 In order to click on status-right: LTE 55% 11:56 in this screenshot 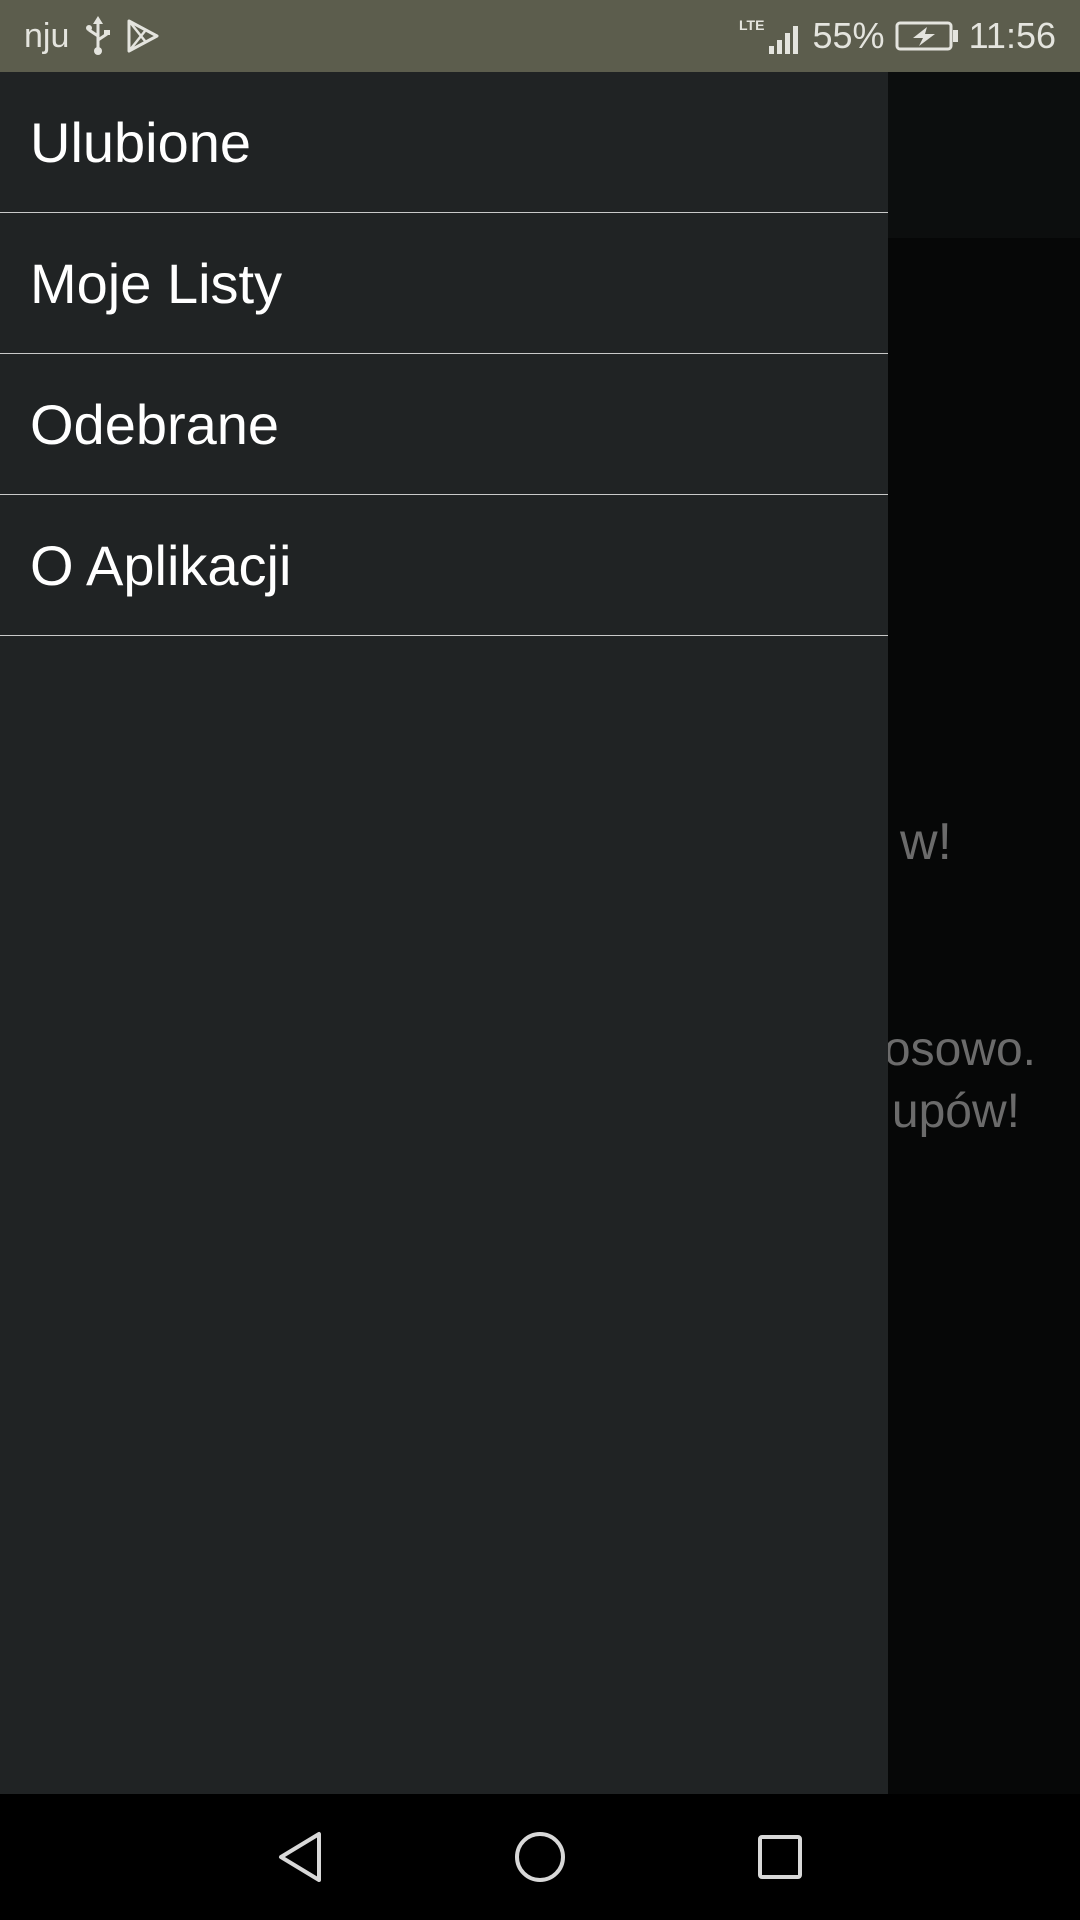, I will do `click(897, 36)`.